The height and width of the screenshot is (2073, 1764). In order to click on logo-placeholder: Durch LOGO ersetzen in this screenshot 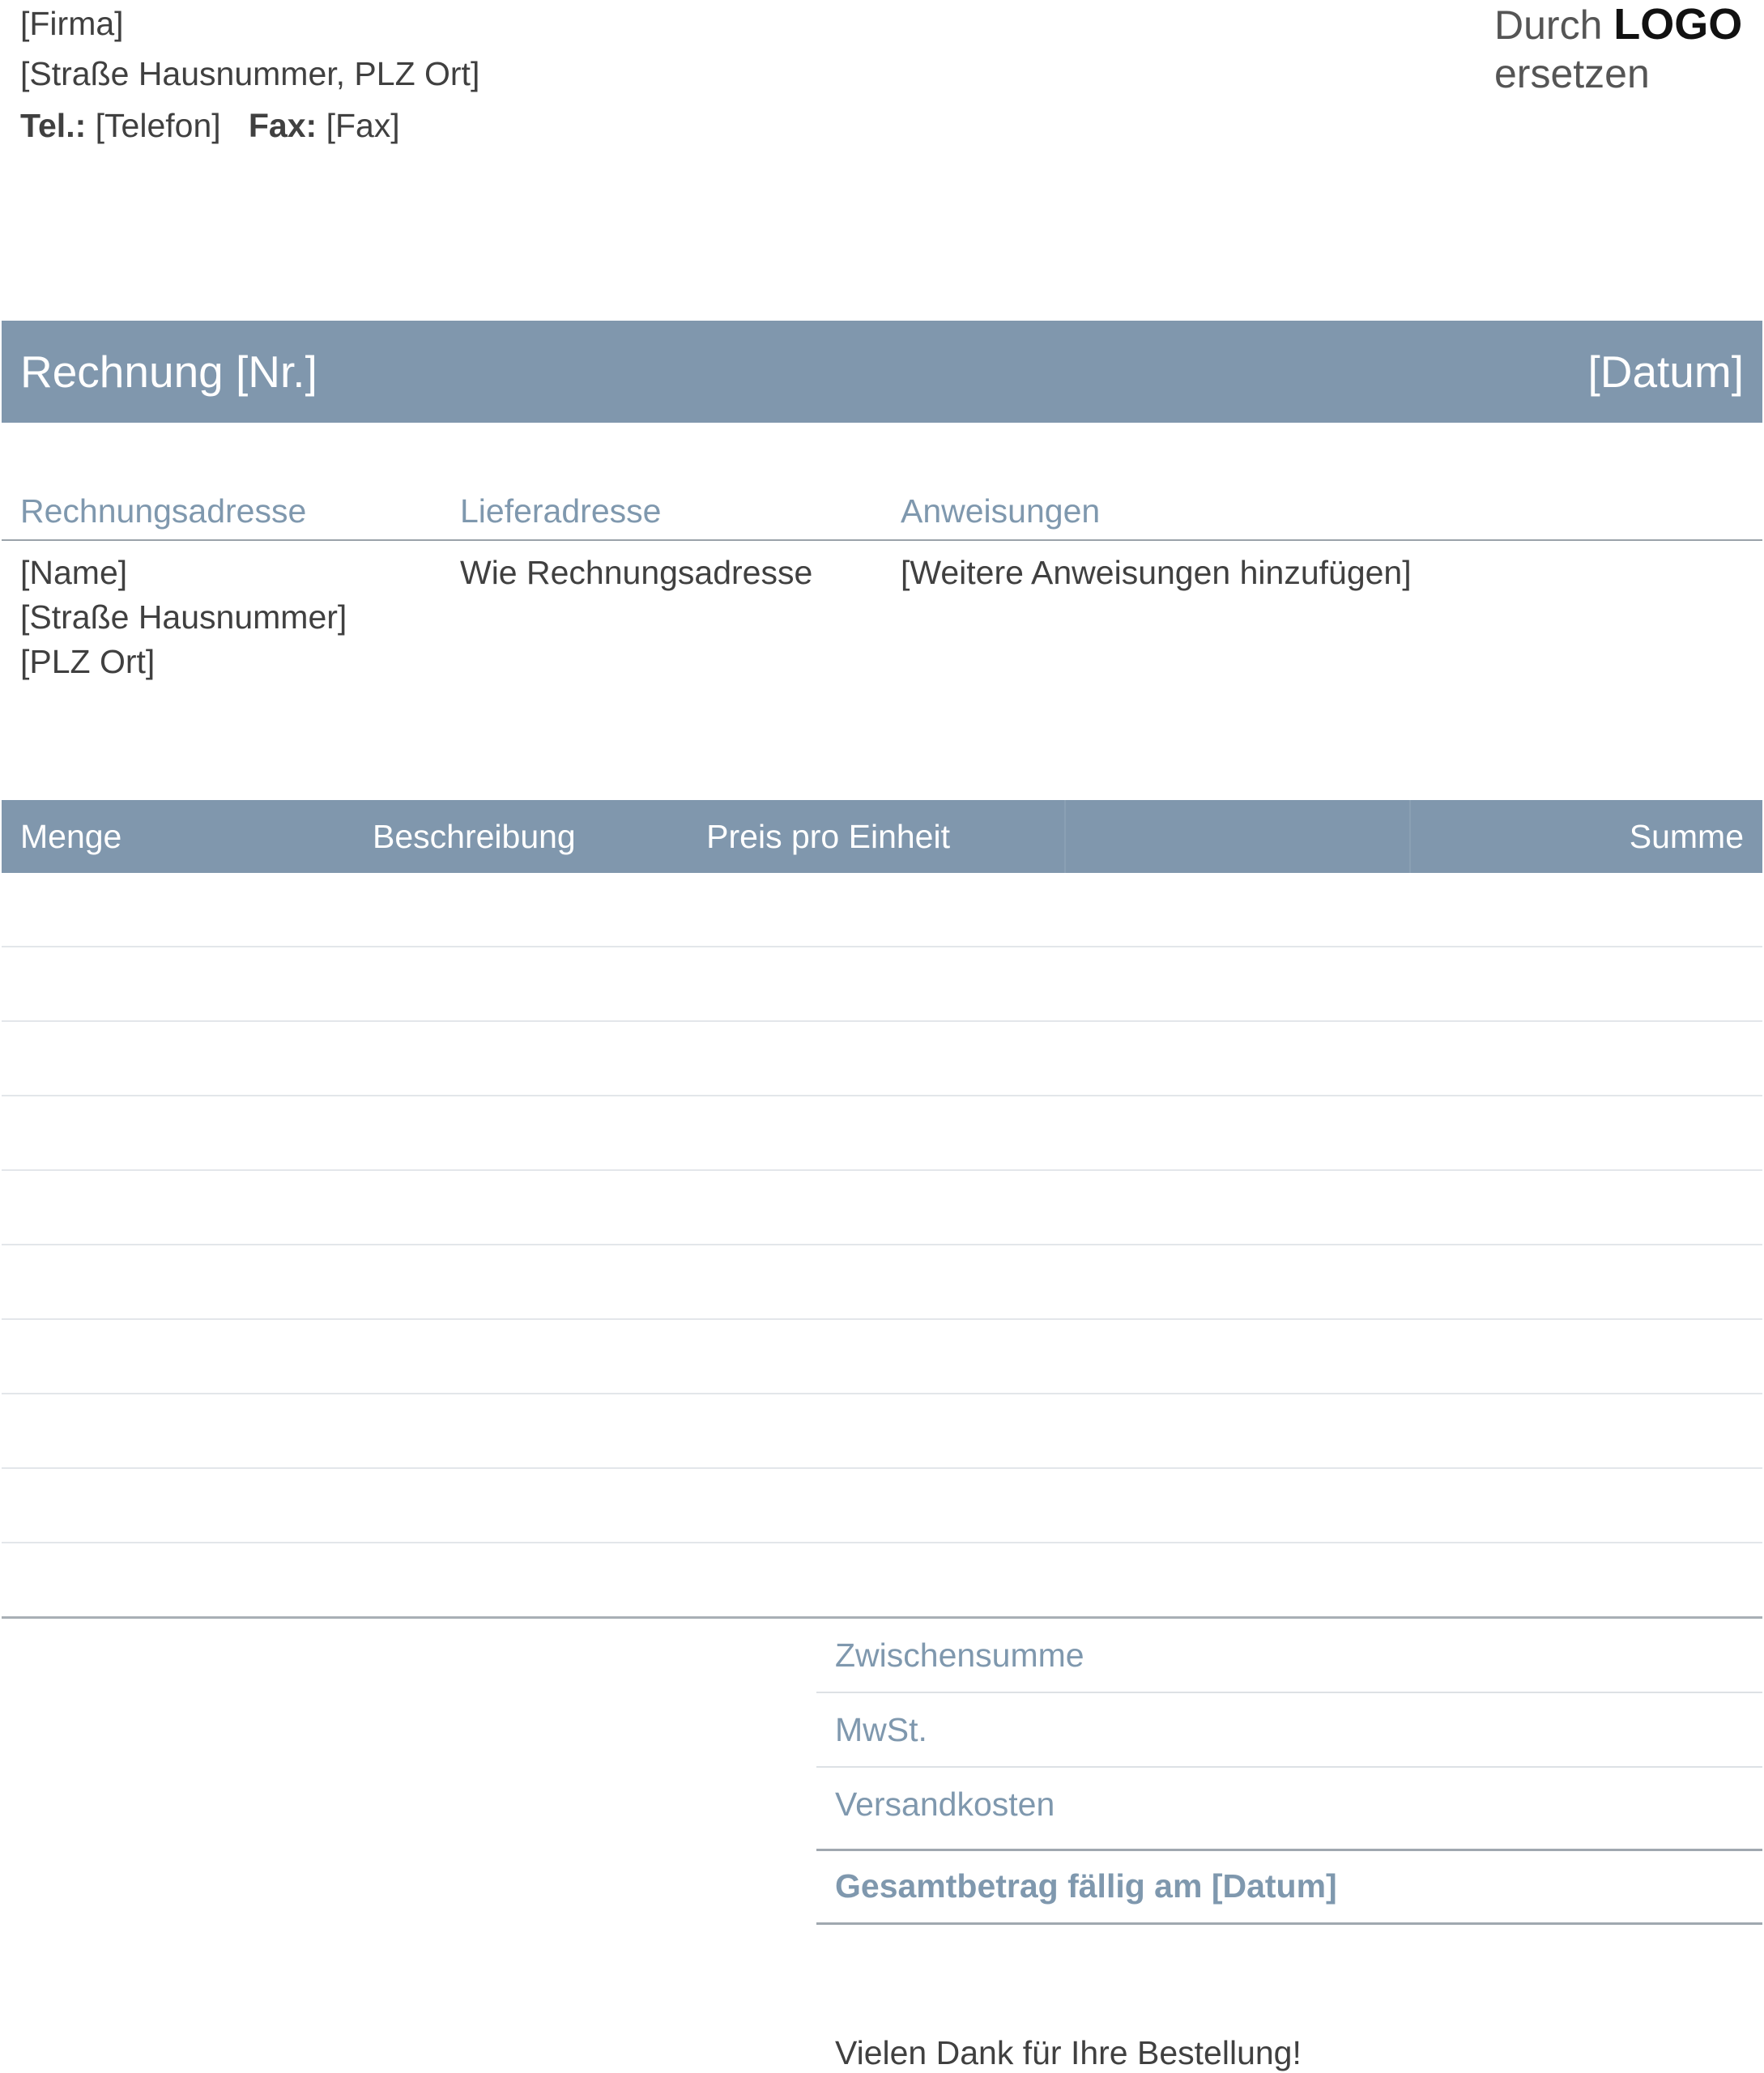, I will do `click(1623, 49)`.